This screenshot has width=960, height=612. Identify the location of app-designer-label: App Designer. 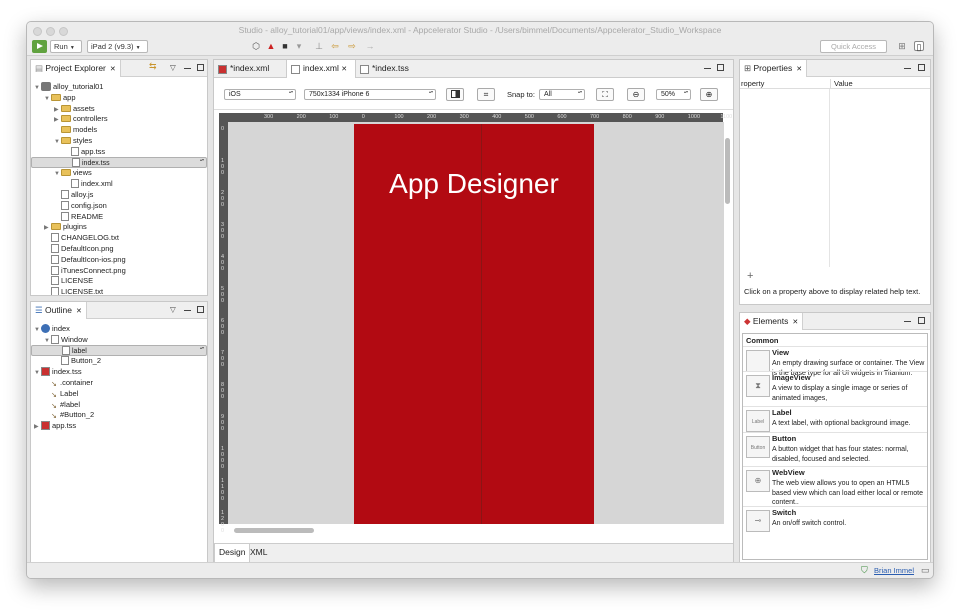
(474, 184).